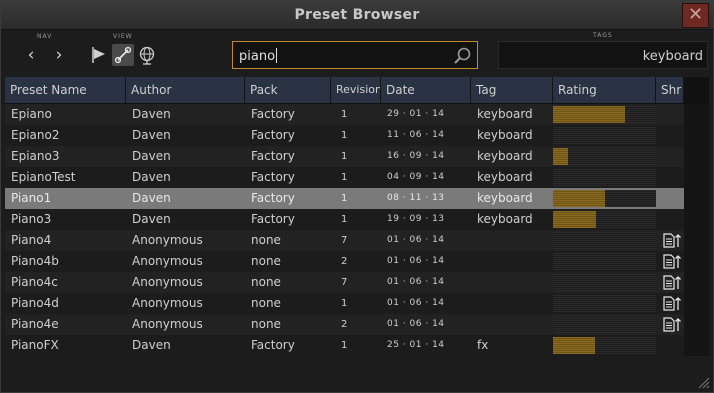 The width and height of the screenshot is (714, 393). Describe the element at coordinates (603, 55) in the screenshot. I see `tags-field: keyboard` at that location.